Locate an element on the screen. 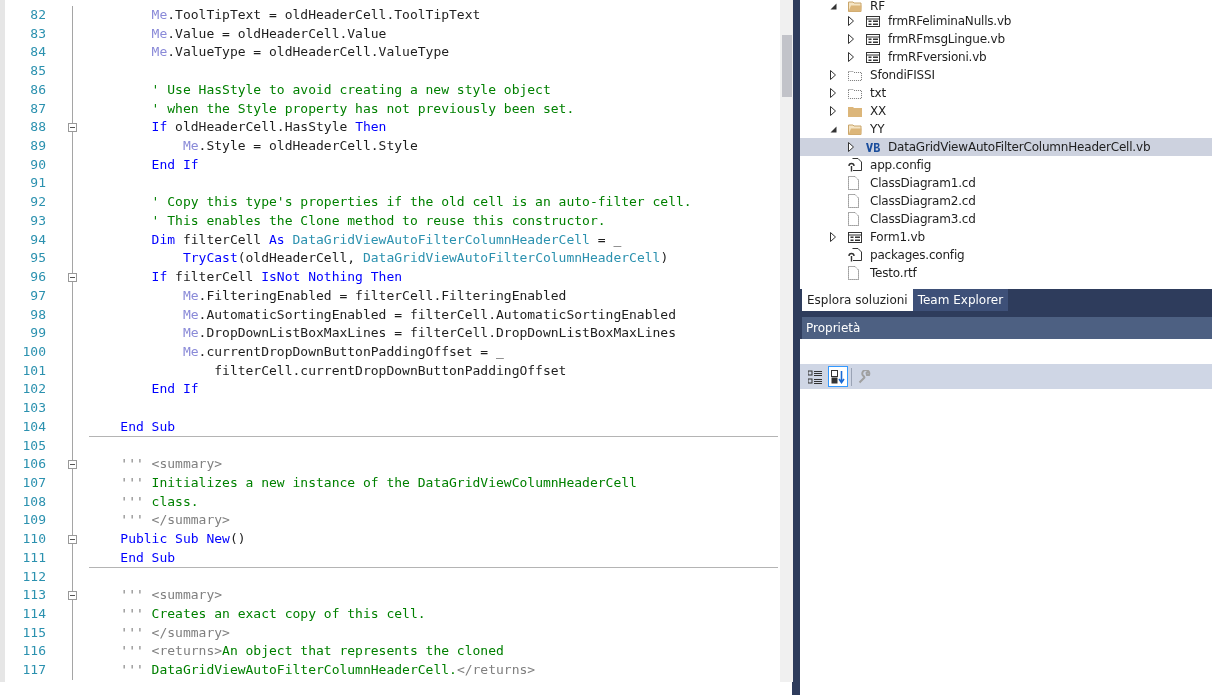 The height and width of the screenshot is (695, 1212). line-number: 89 is located at coordinates (37, 146).